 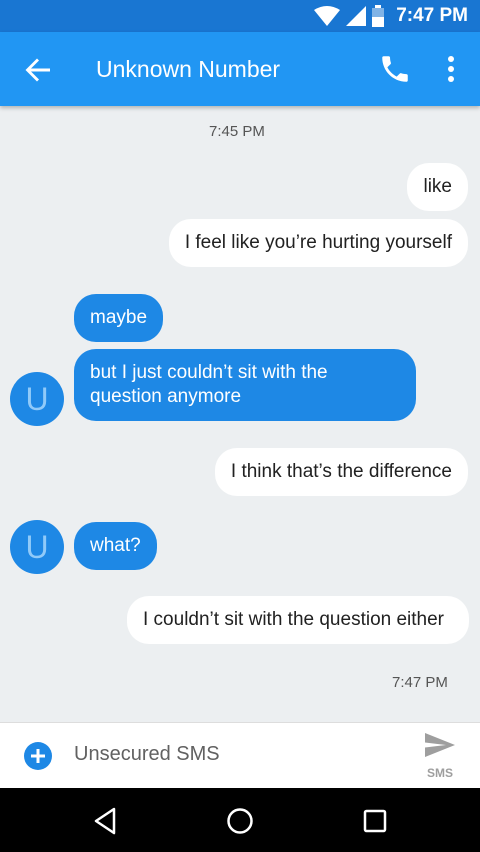 I want to click on outgoing-message: I feel like you’re hurting yourself, so click(x=318, y=243).